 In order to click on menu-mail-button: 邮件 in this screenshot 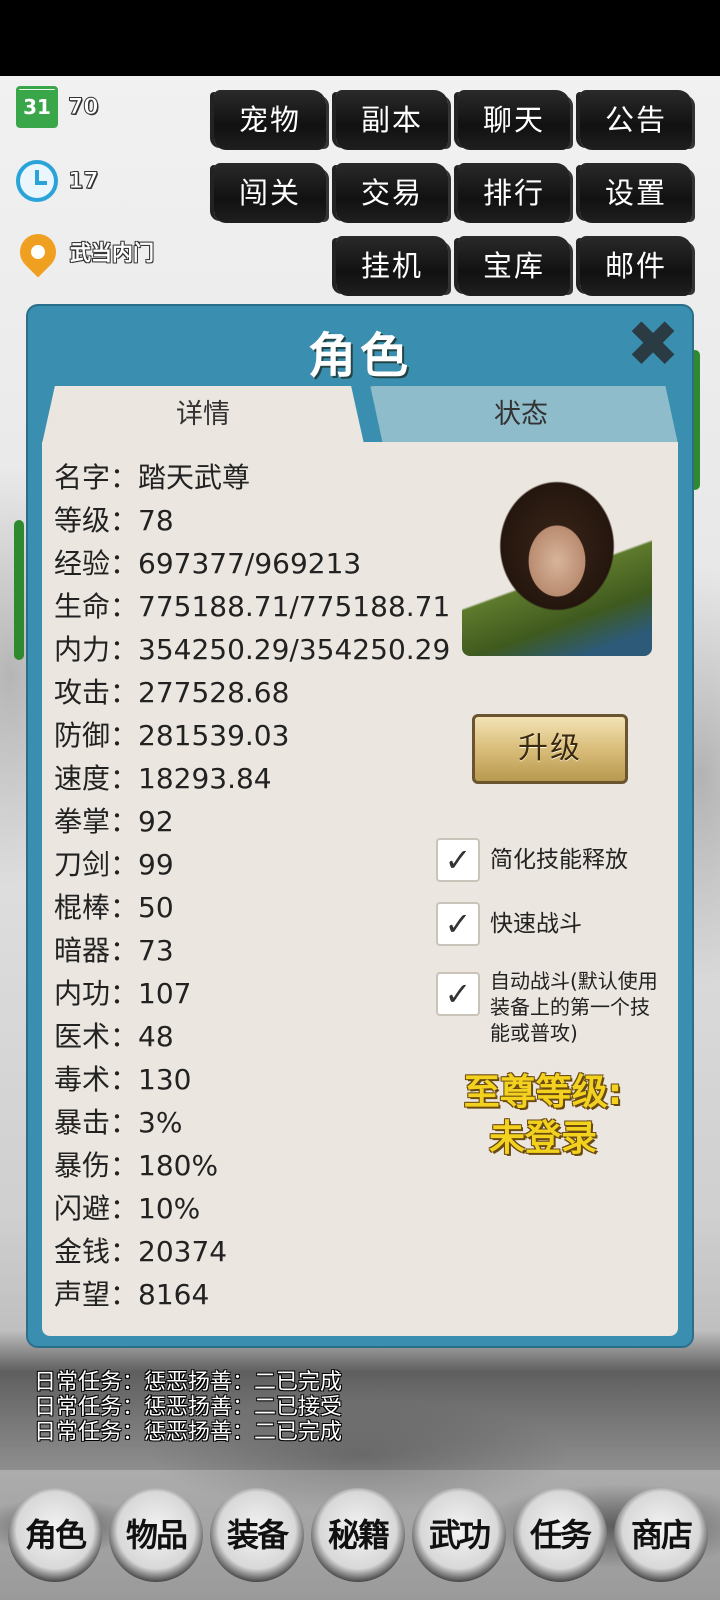, I will do `click(636, 266)`.